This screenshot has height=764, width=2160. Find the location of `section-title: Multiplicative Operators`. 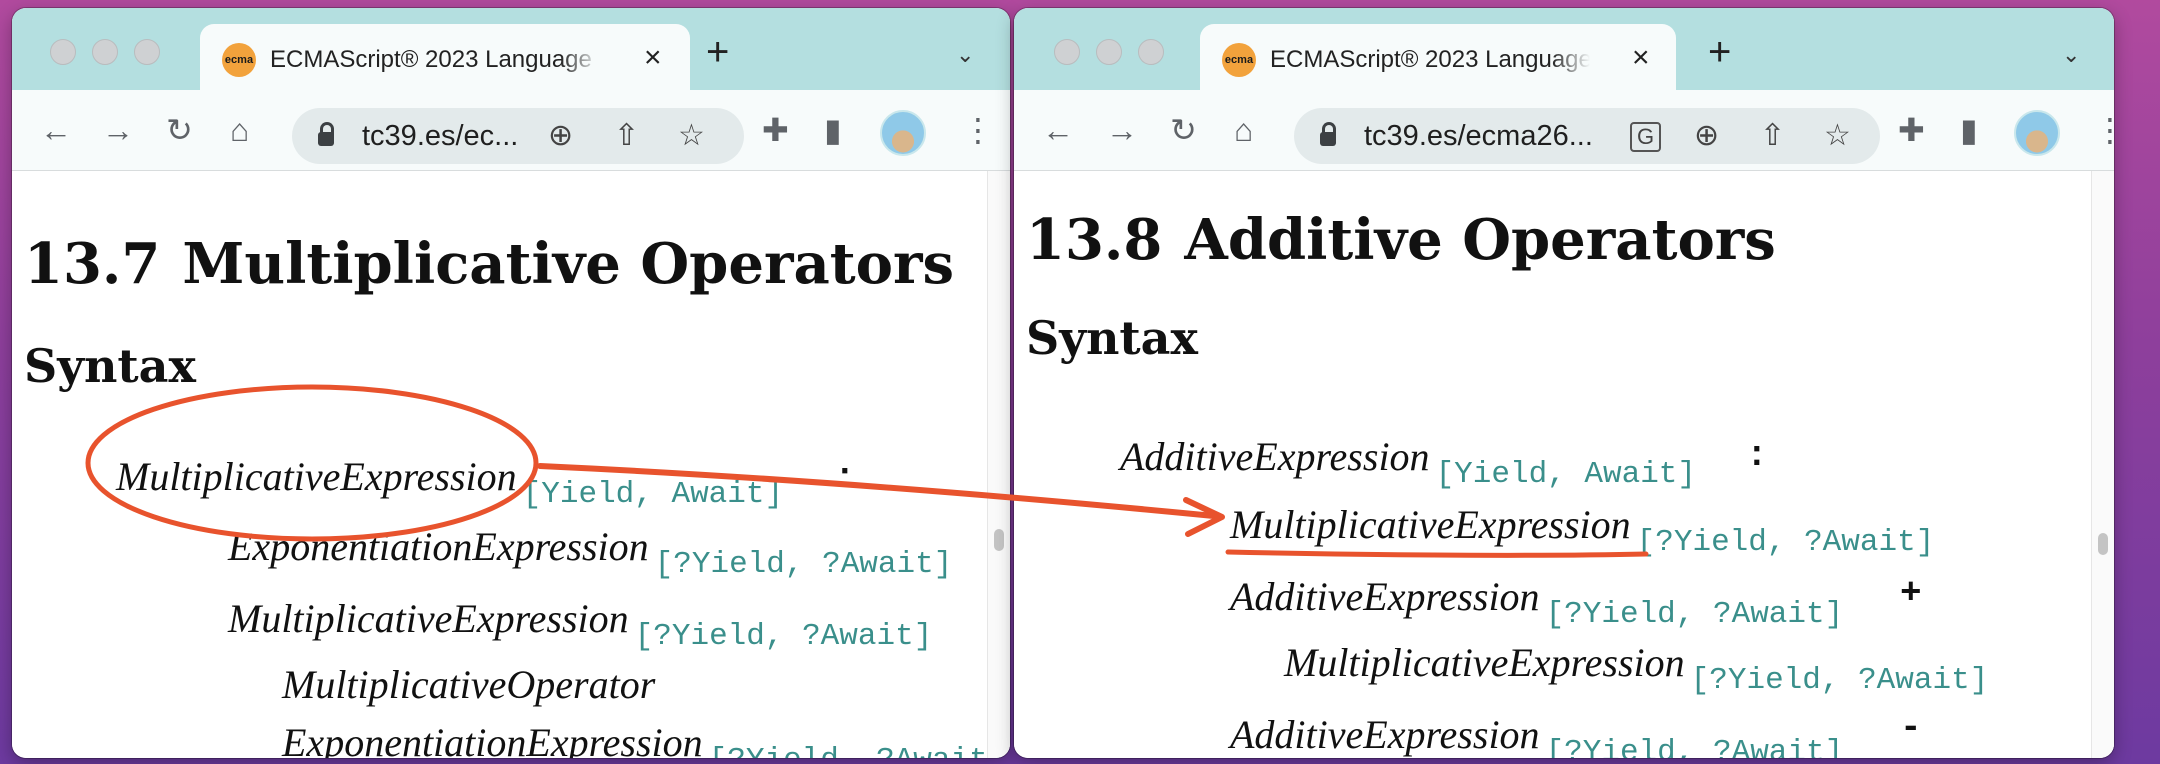

section-title: Multiplicative Operators is located at coordinates (568, 264).